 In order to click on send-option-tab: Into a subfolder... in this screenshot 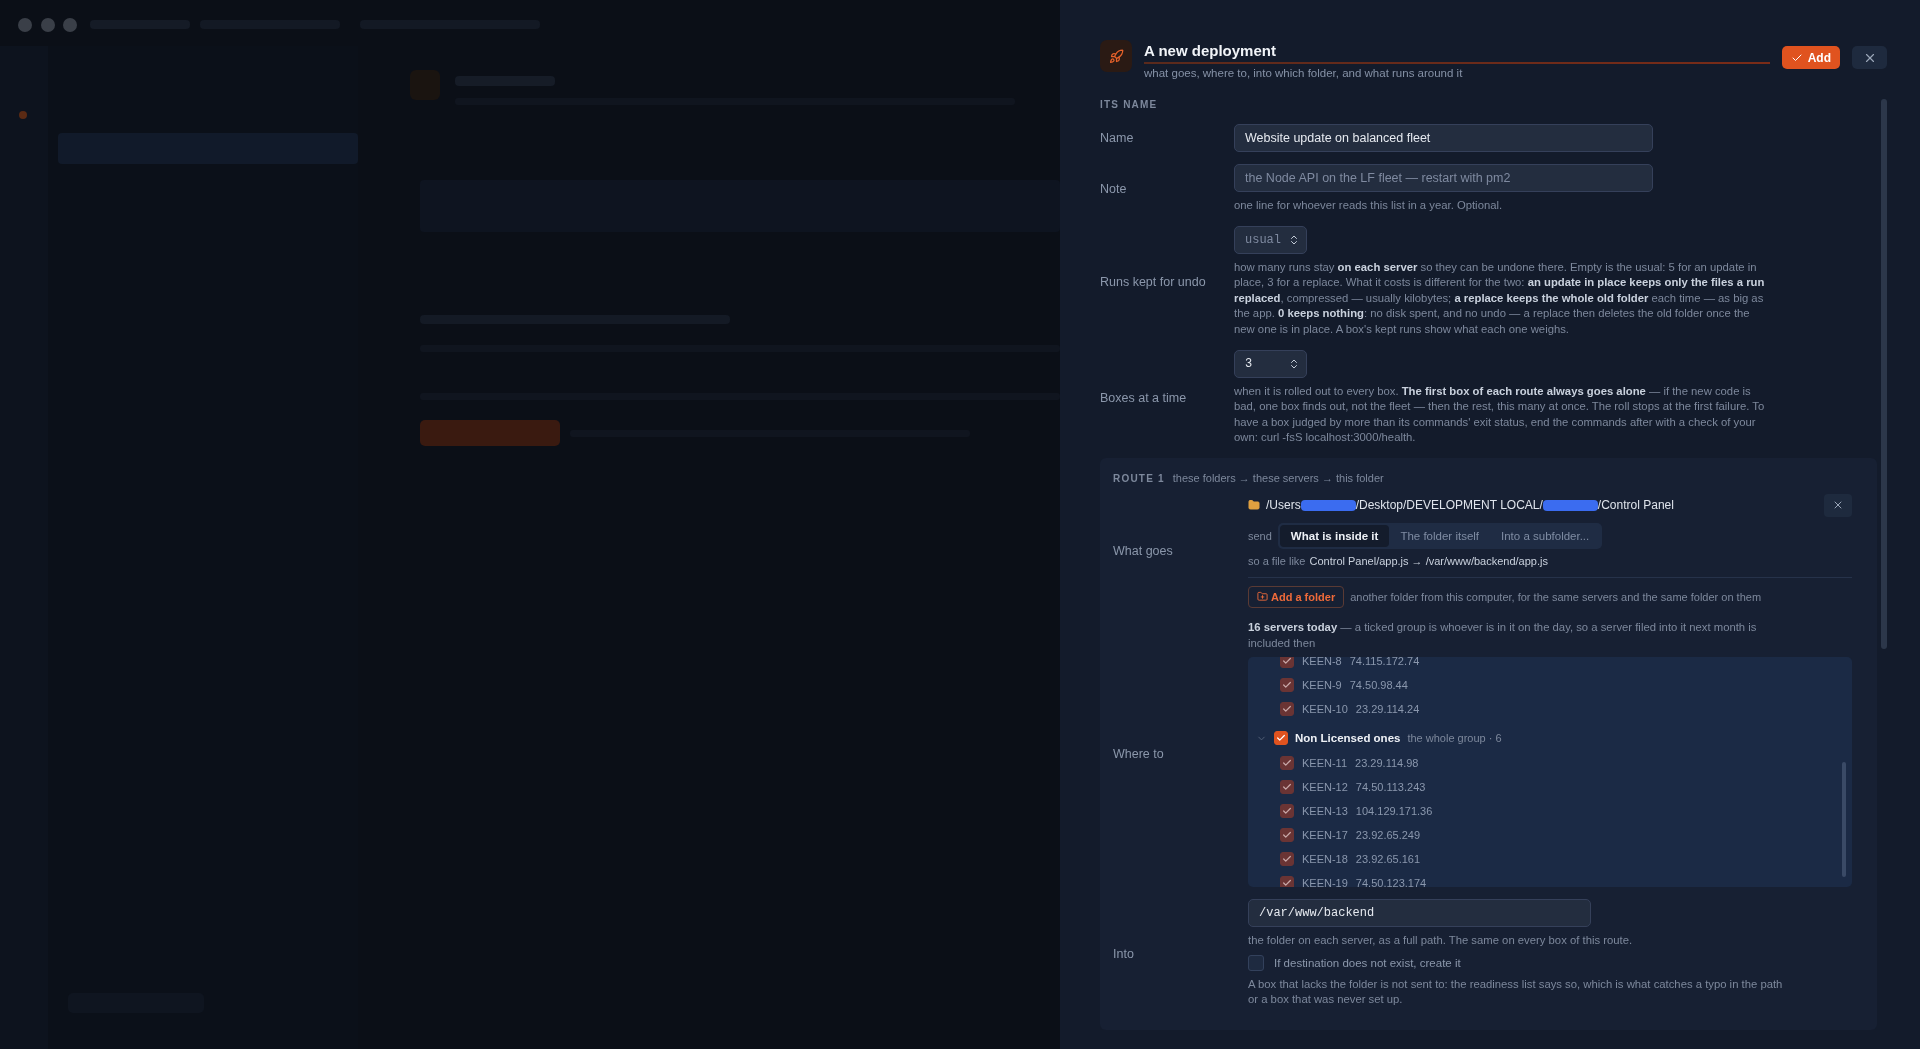, I will do `click(1545, 535)`.